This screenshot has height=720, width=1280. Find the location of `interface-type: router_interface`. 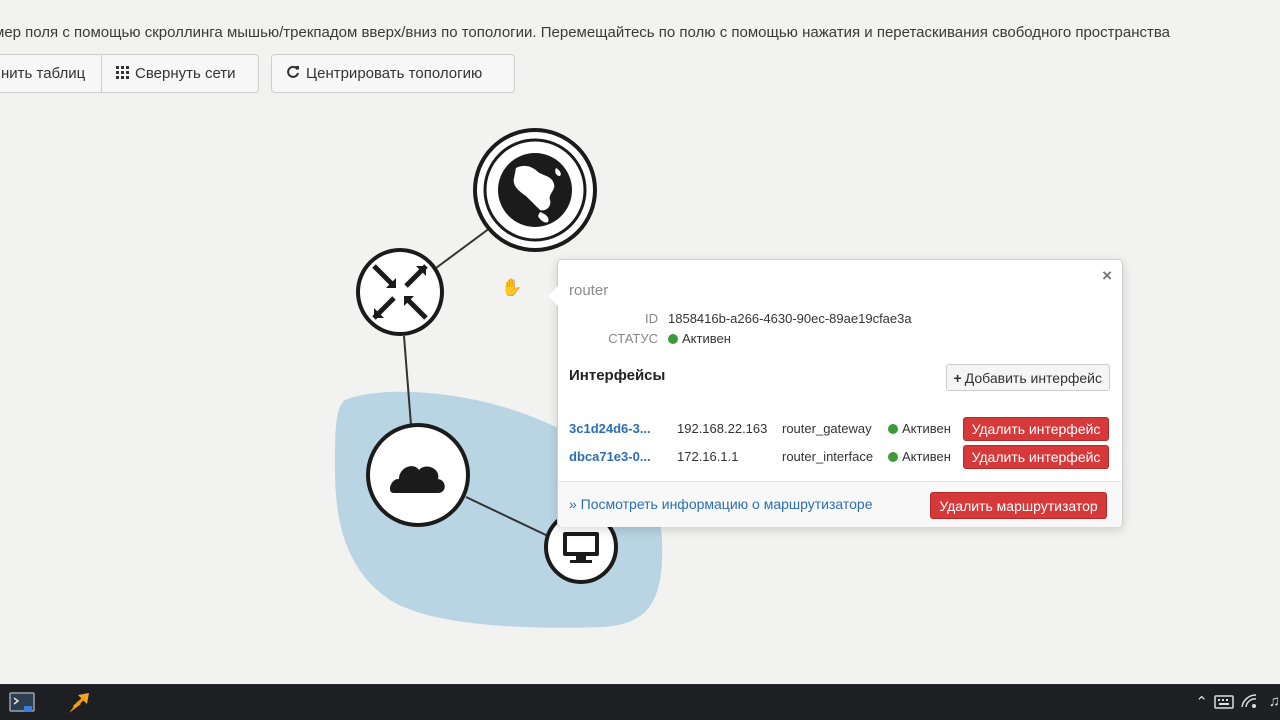

interface-type: router_interface is located at coordinates (828, 456).